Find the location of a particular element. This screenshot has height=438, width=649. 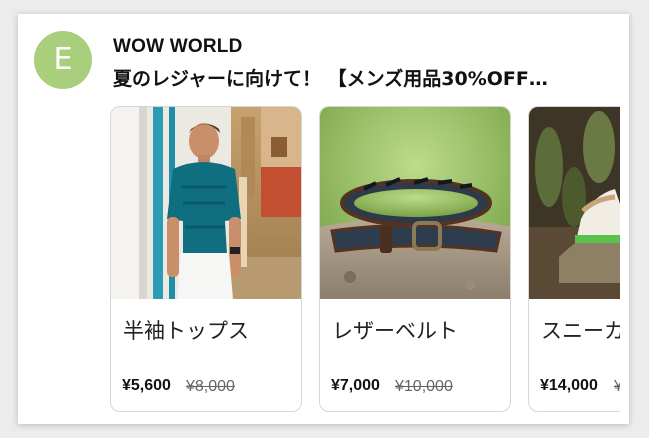

product-image-belt is located at coordinates (415, 203).